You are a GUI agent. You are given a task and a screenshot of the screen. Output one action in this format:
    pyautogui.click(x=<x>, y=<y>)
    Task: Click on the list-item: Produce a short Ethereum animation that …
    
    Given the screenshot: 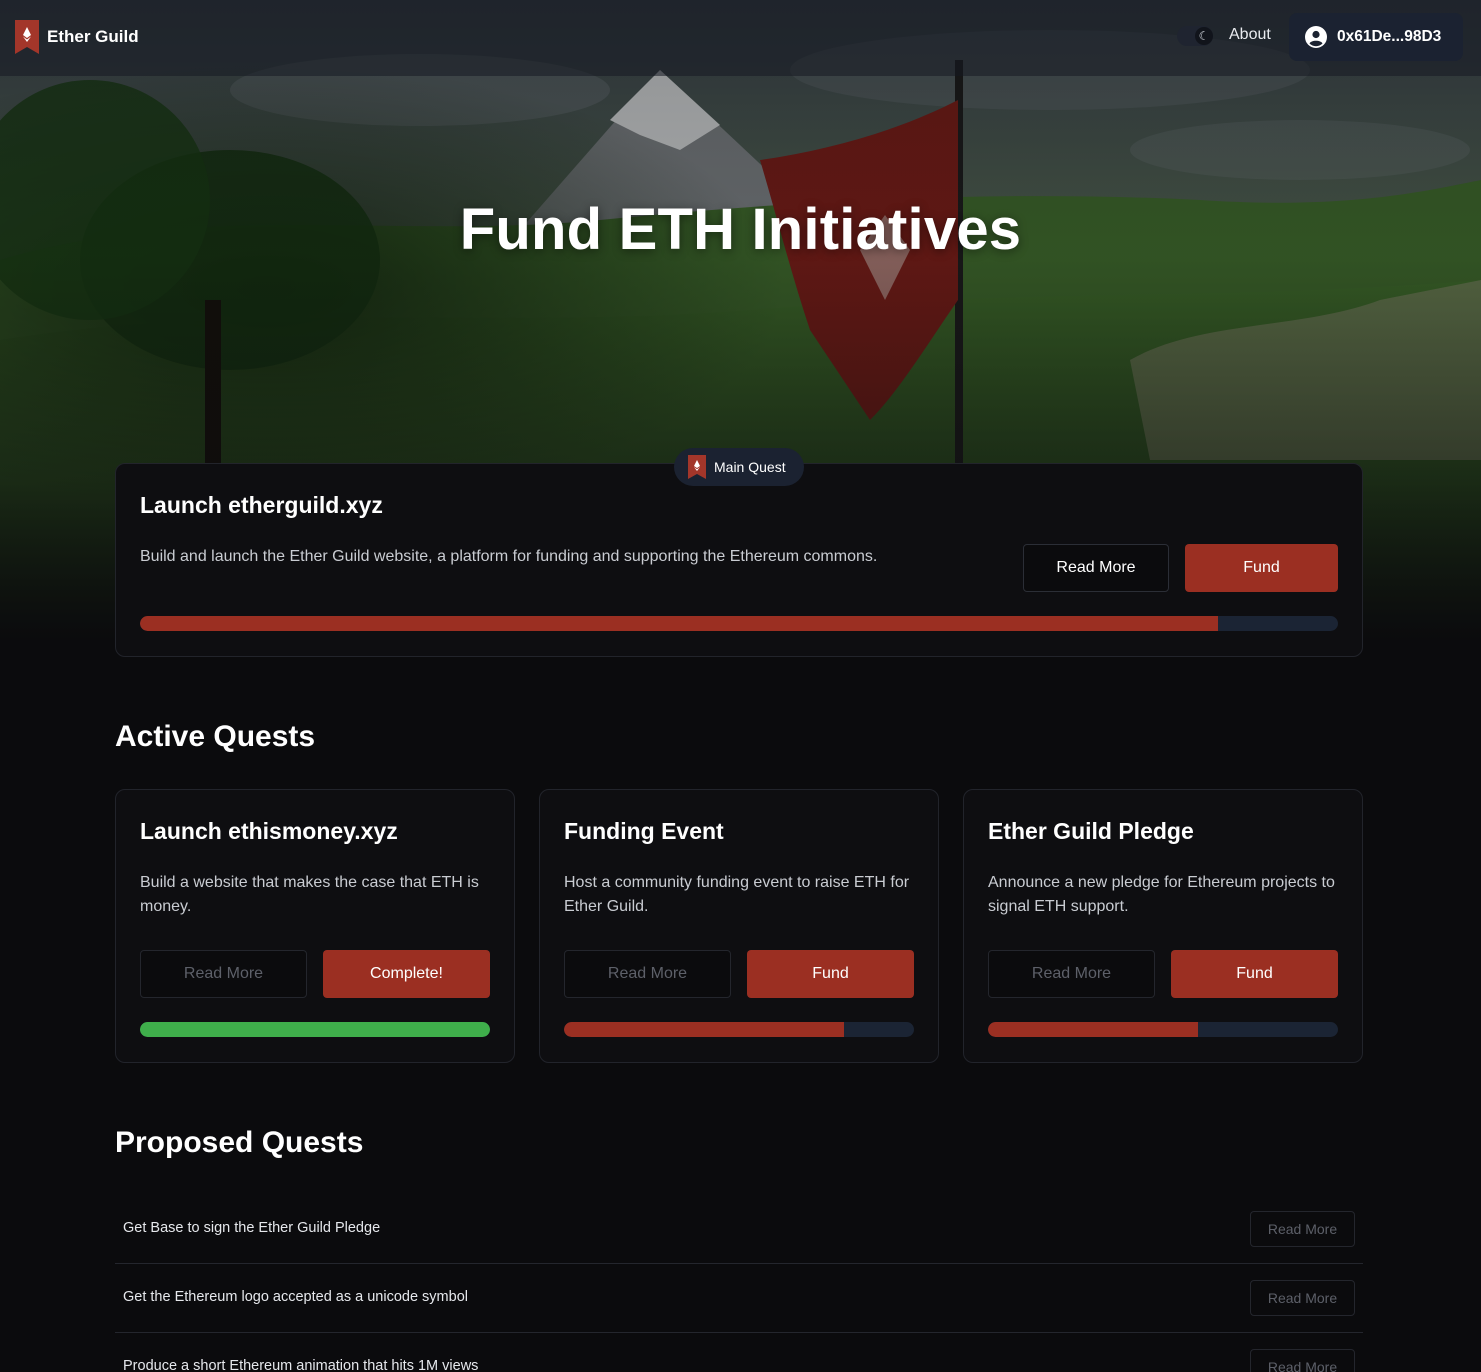 What is the action you would take?
    pyautogui.click(x=739, y=1352)
    